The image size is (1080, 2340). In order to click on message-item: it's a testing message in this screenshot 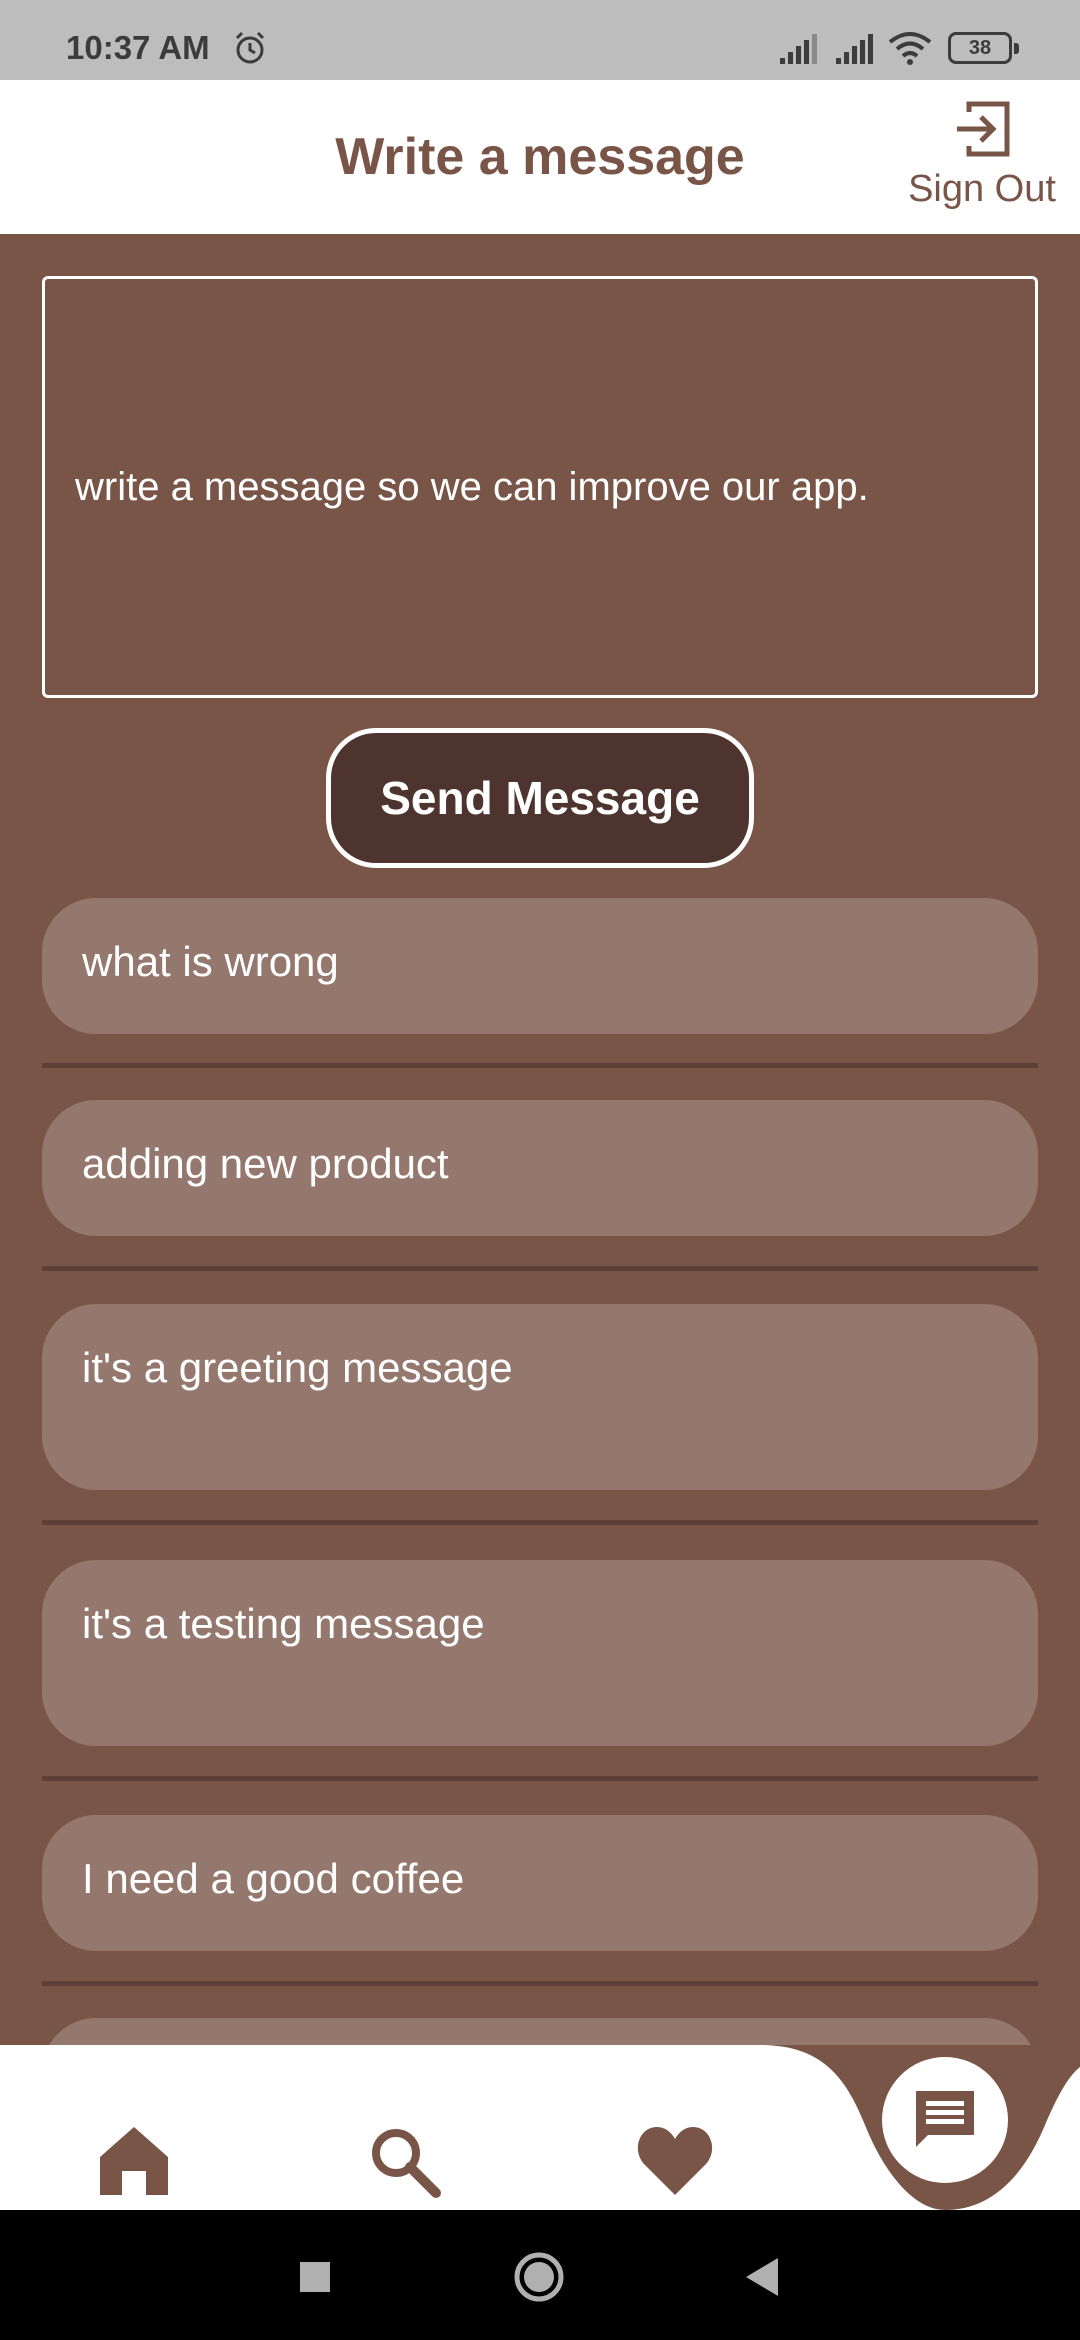, I will do `click(540, 1653)`.